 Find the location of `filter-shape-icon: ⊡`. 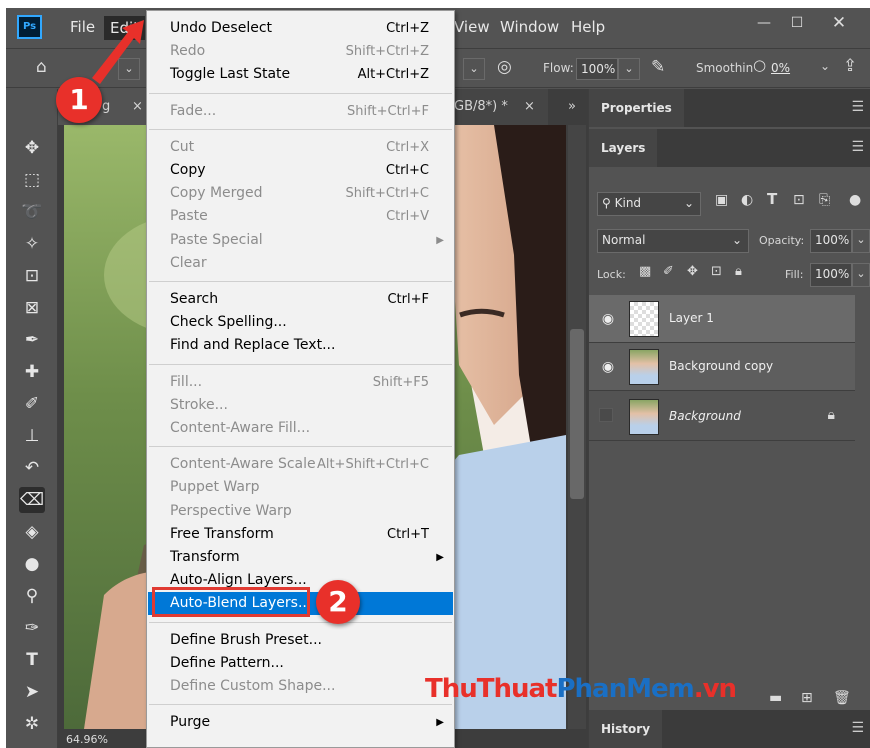

filter-shape-icon: ⊡ is located at coordinates (799, 200).